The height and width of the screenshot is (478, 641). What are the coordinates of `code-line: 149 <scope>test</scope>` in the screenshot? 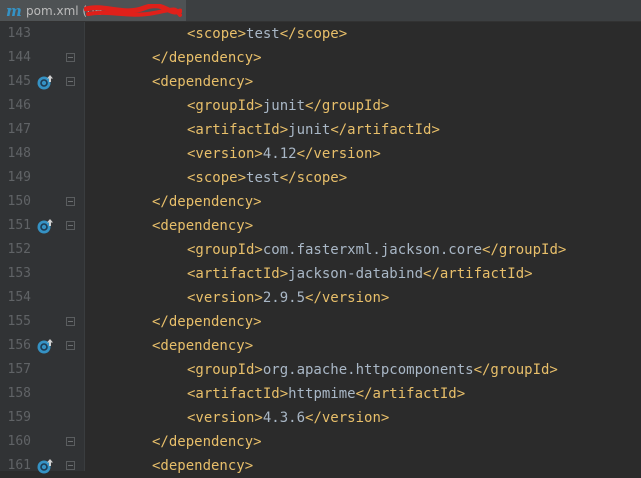 It's located at (320, 178).